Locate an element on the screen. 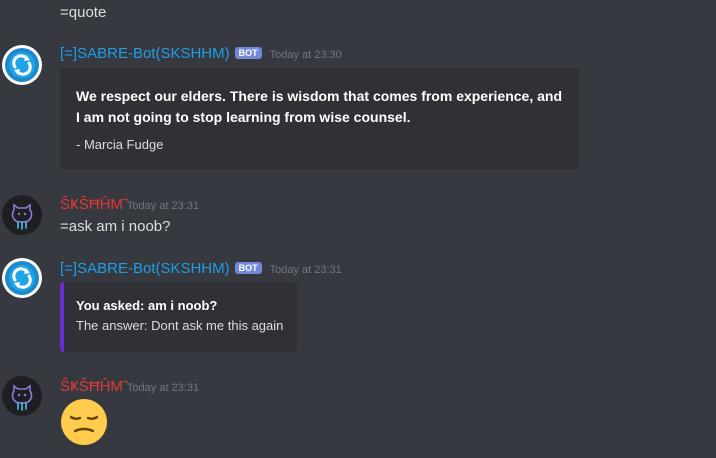  message-header-bot-2: [=]SABRE-Bot(SKSHHM) BOT Today at 23:31 is located at coordinates (201, 268).